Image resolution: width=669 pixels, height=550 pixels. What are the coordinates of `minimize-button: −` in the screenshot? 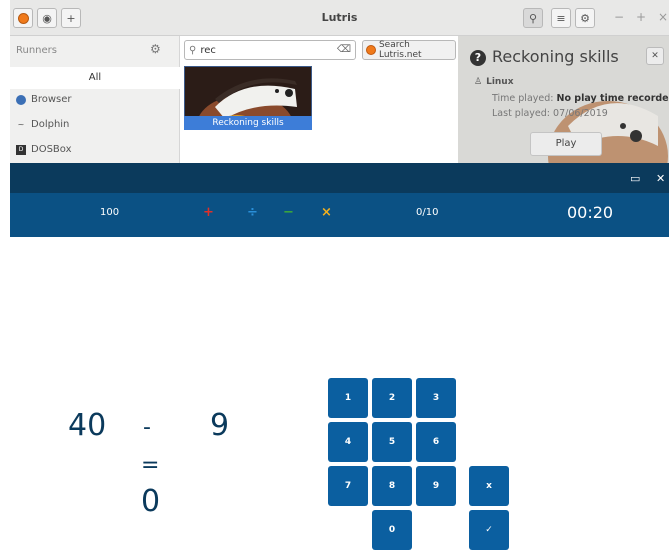 It's located at (619, 17).